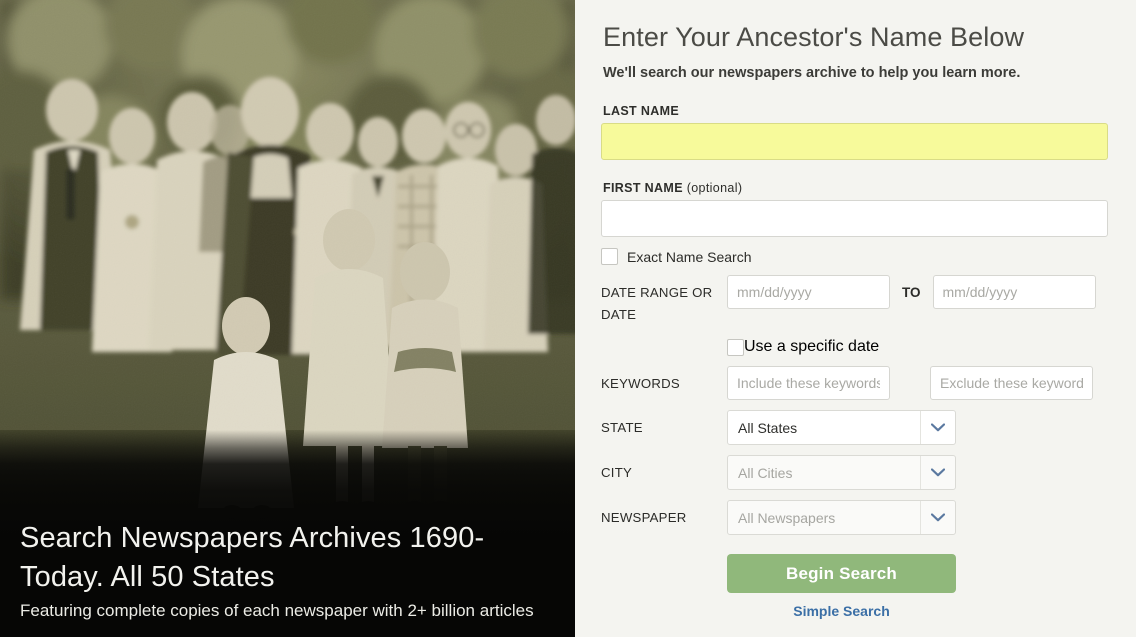 This screenshot has width=1136, height=637. What do you see at coordinates (1011, 383) in the screenshot?
I see `exclude-keywords-input` at bounding box center [1011, 383].